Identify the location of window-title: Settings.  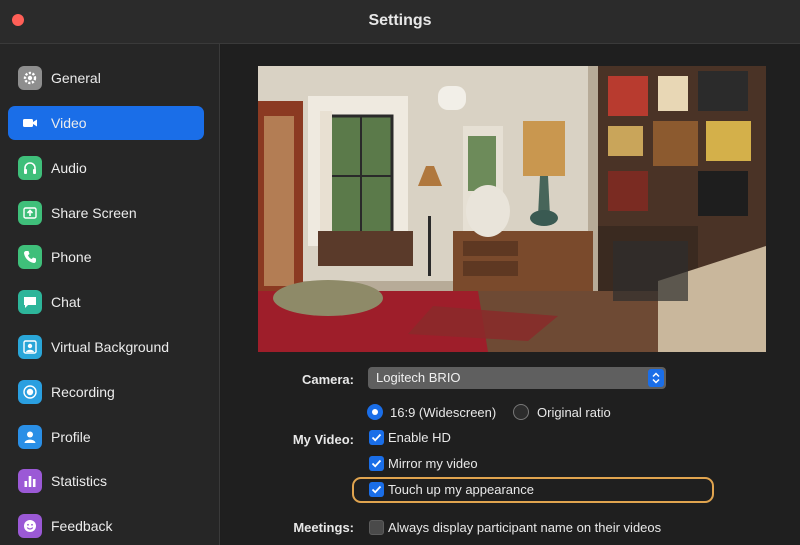
(400, 20).